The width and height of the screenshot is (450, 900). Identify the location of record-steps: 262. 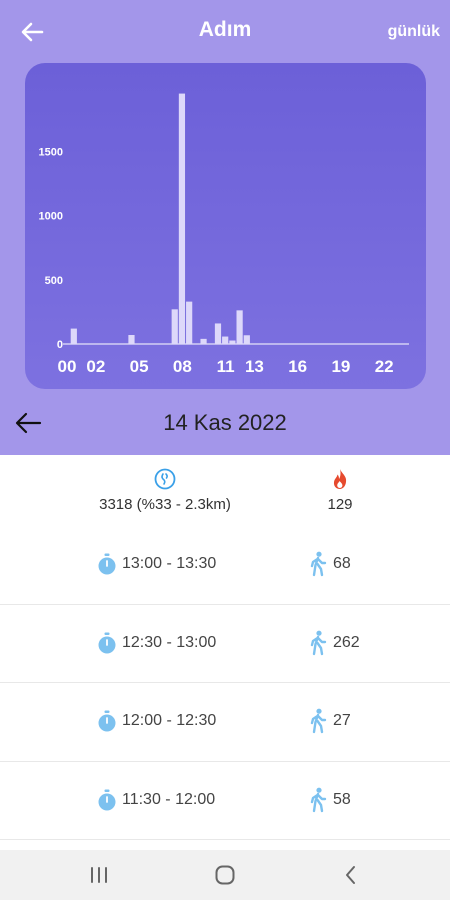
(334, 643).